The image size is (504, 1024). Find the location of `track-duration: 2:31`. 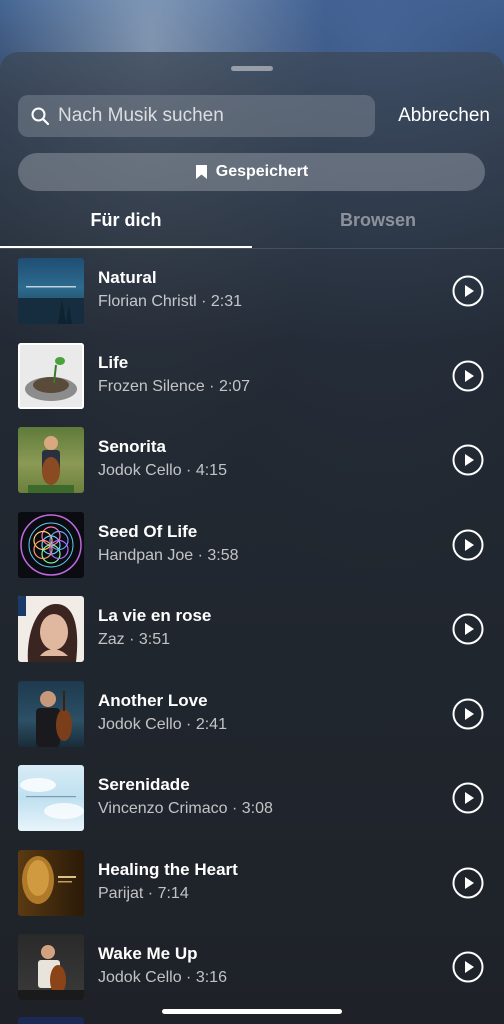

track-duration: 2:31 is located at coordinates (226, 301).